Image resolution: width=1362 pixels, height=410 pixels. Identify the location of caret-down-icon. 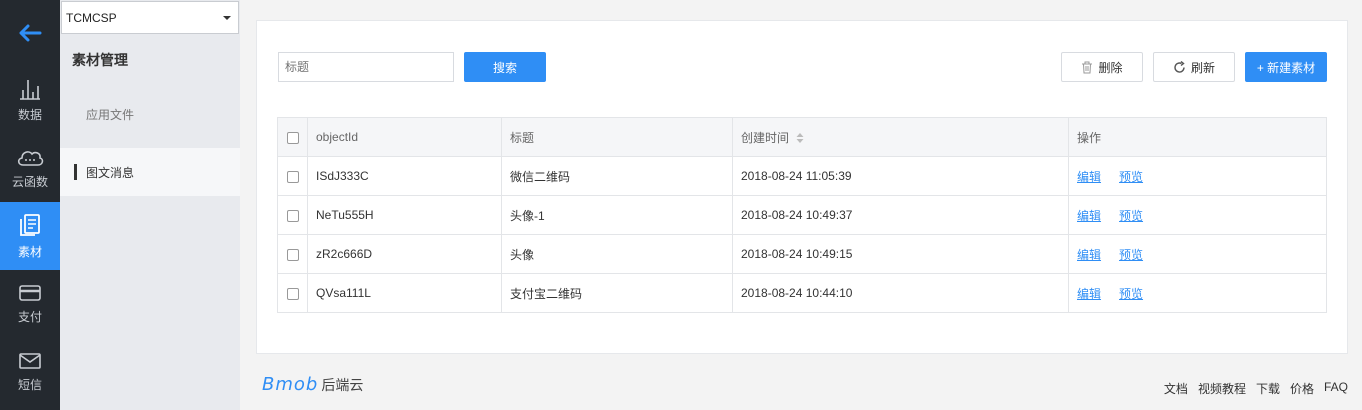
(227, 17).